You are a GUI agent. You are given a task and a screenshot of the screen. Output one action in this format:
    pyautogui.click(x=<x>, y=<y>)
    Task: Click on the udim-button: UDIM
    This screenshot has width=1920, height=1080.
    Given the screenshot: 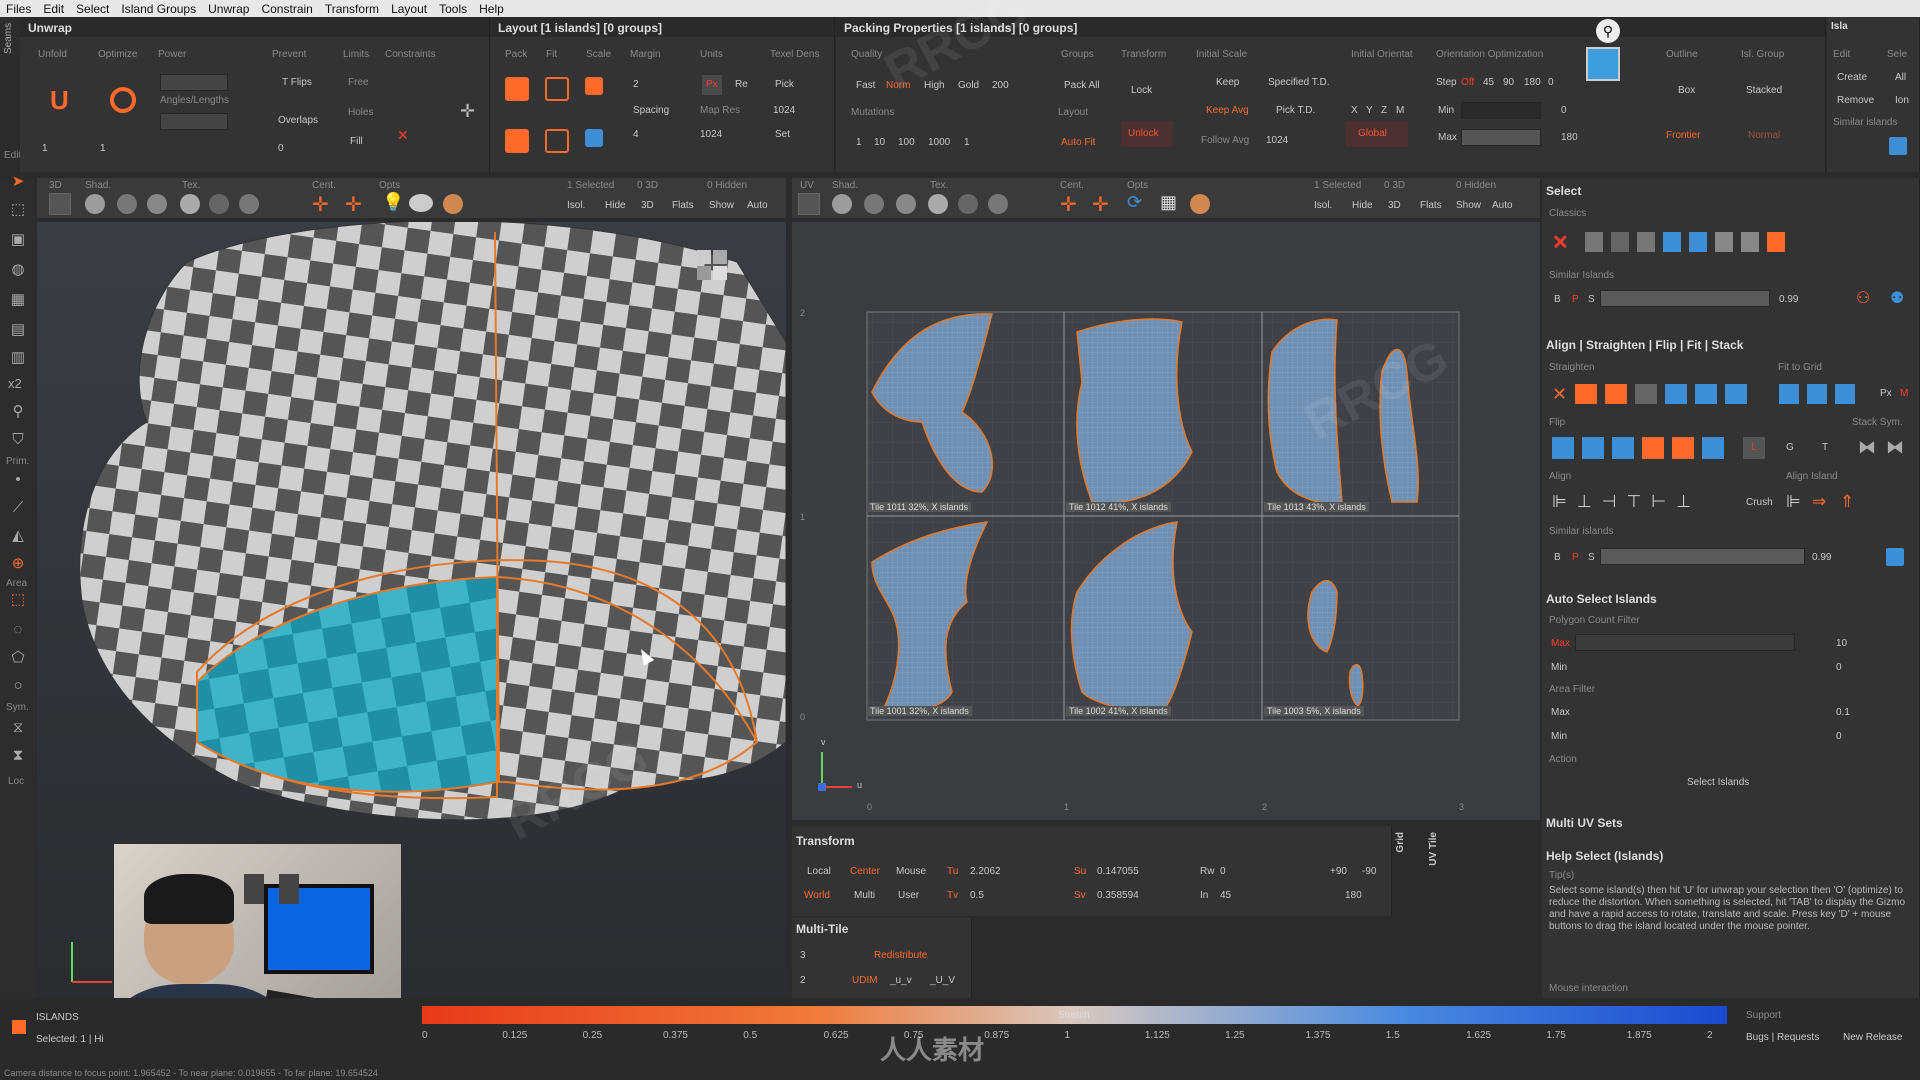 What is the action you would take?
    pyautogui.click(x=865, y=980)
    